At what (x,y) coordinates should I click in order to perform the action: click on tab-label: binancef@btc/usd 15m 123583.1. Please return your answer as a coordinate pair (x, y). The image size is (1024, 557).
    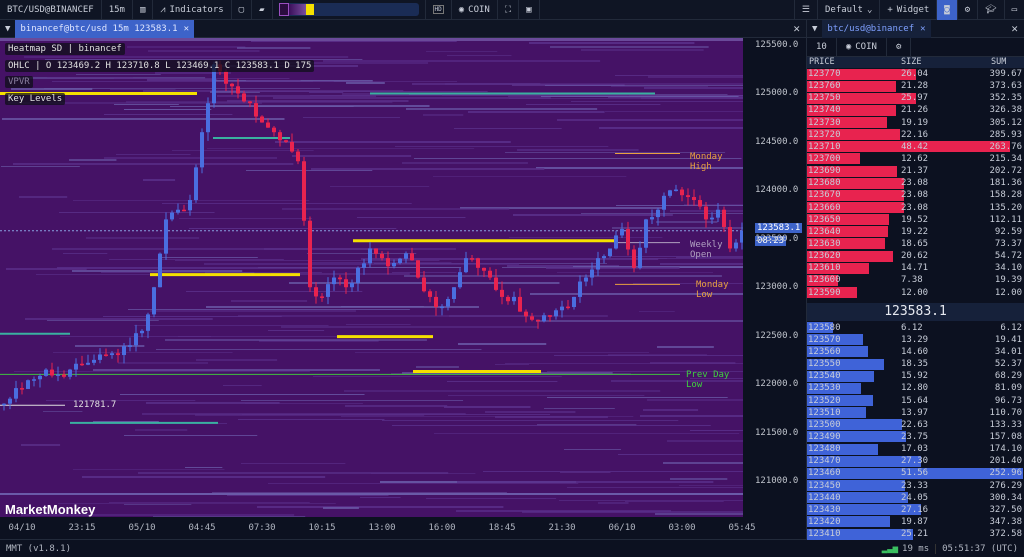
    Looking at the image, I should click on (99, 28).